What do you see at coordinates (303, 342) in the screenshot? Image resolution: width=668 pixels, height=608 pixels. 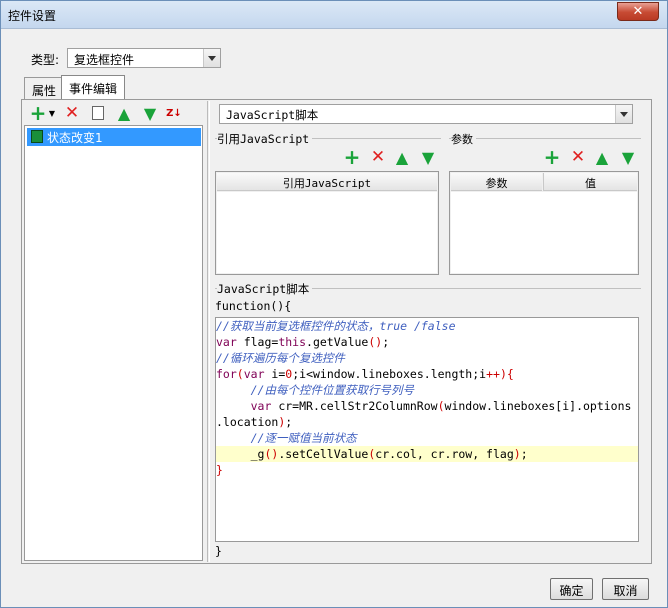 I see `code-line: var flag=this.getValue();` at bounding box center [303, 342].